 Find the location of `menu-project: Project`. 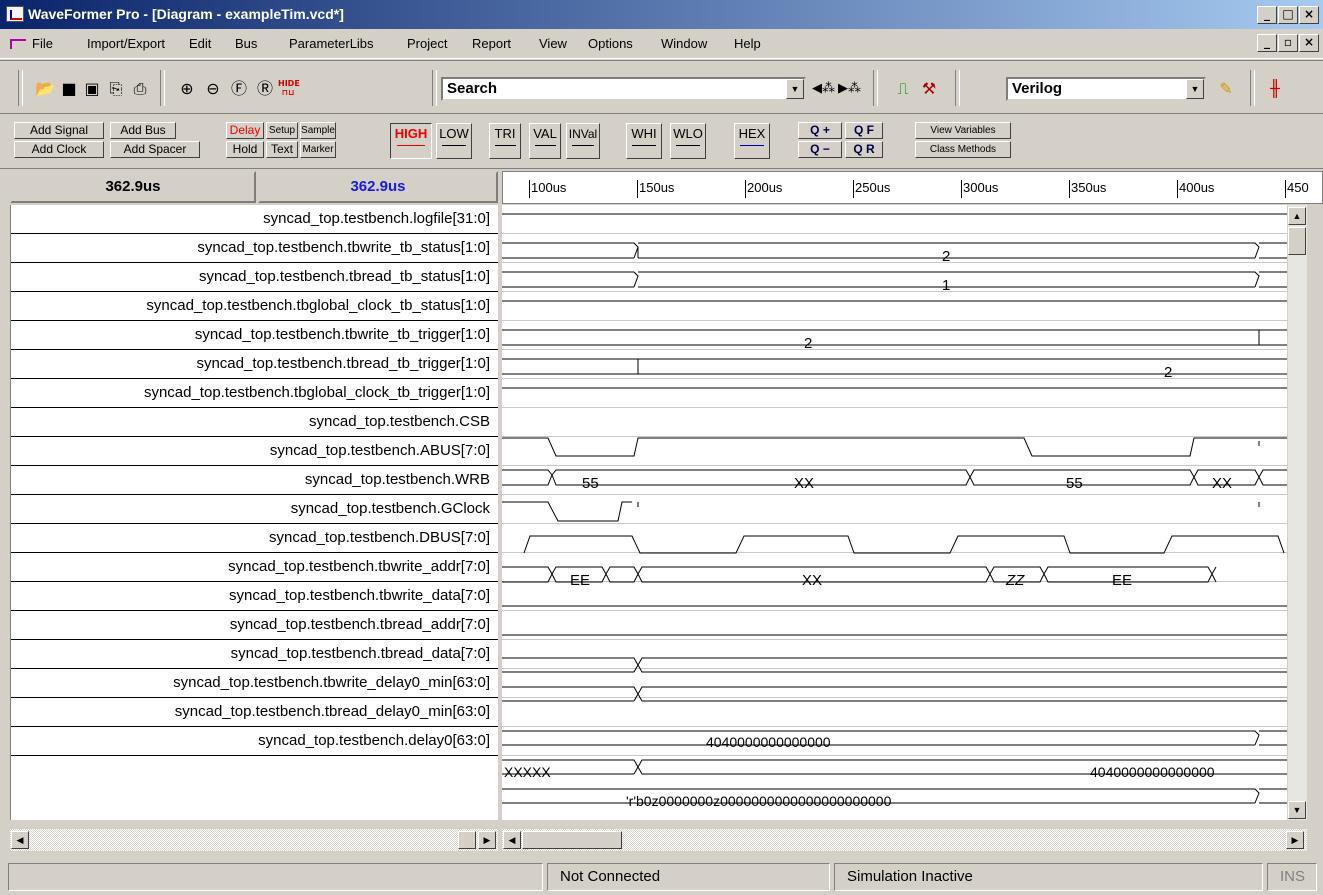

menu-project: Project is located at coordinates (427, 43).